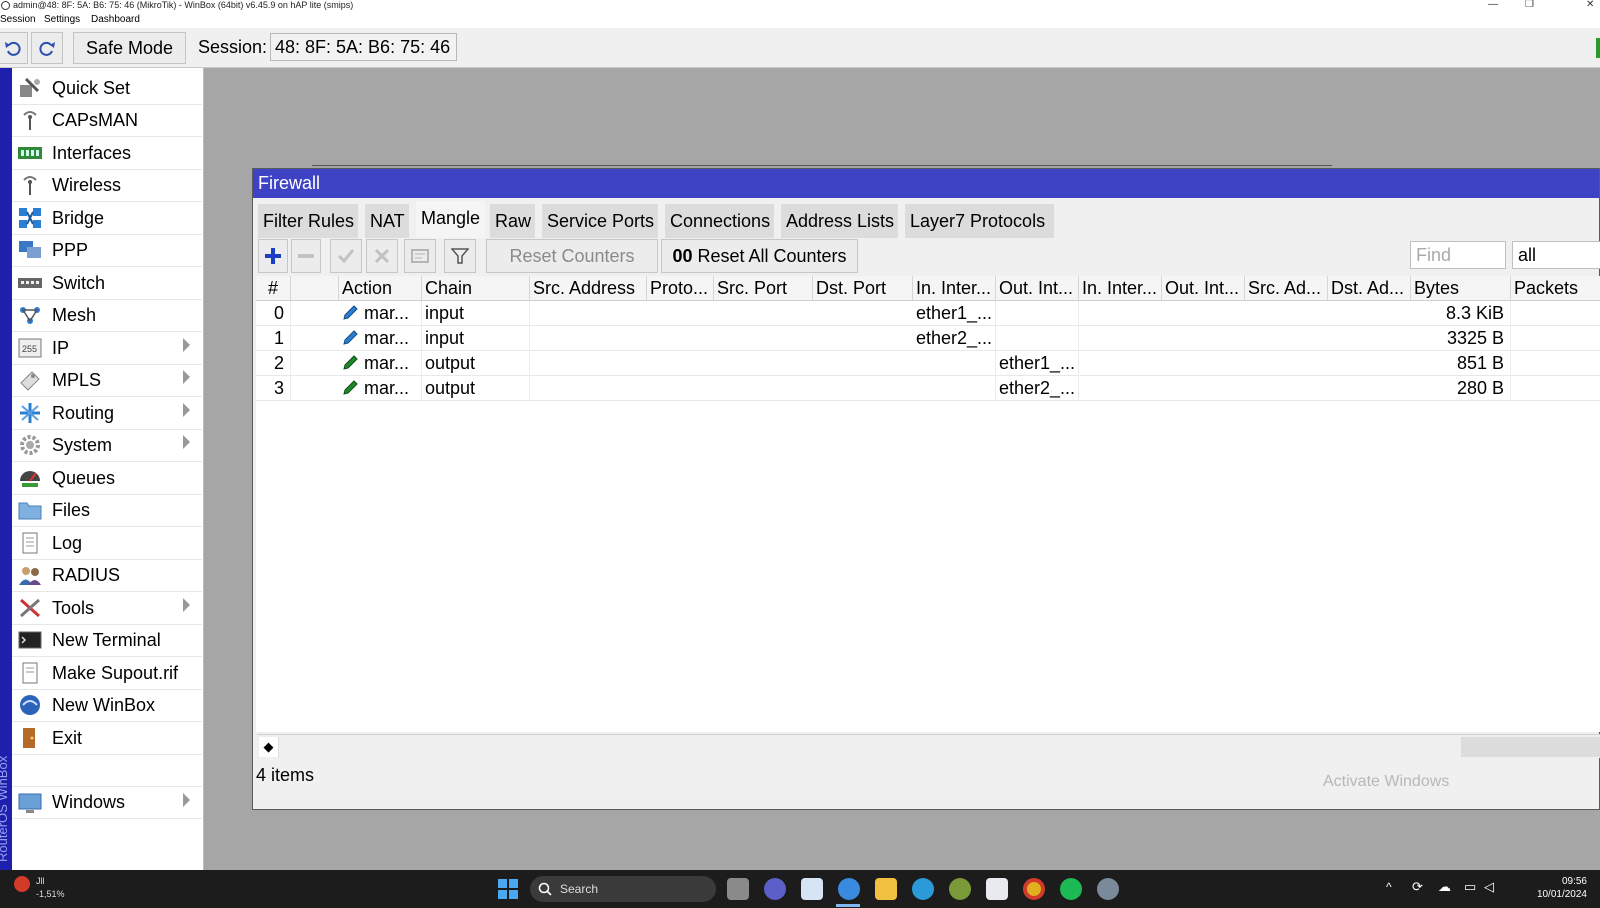  I want to click on comment-button, so click(420, 256).